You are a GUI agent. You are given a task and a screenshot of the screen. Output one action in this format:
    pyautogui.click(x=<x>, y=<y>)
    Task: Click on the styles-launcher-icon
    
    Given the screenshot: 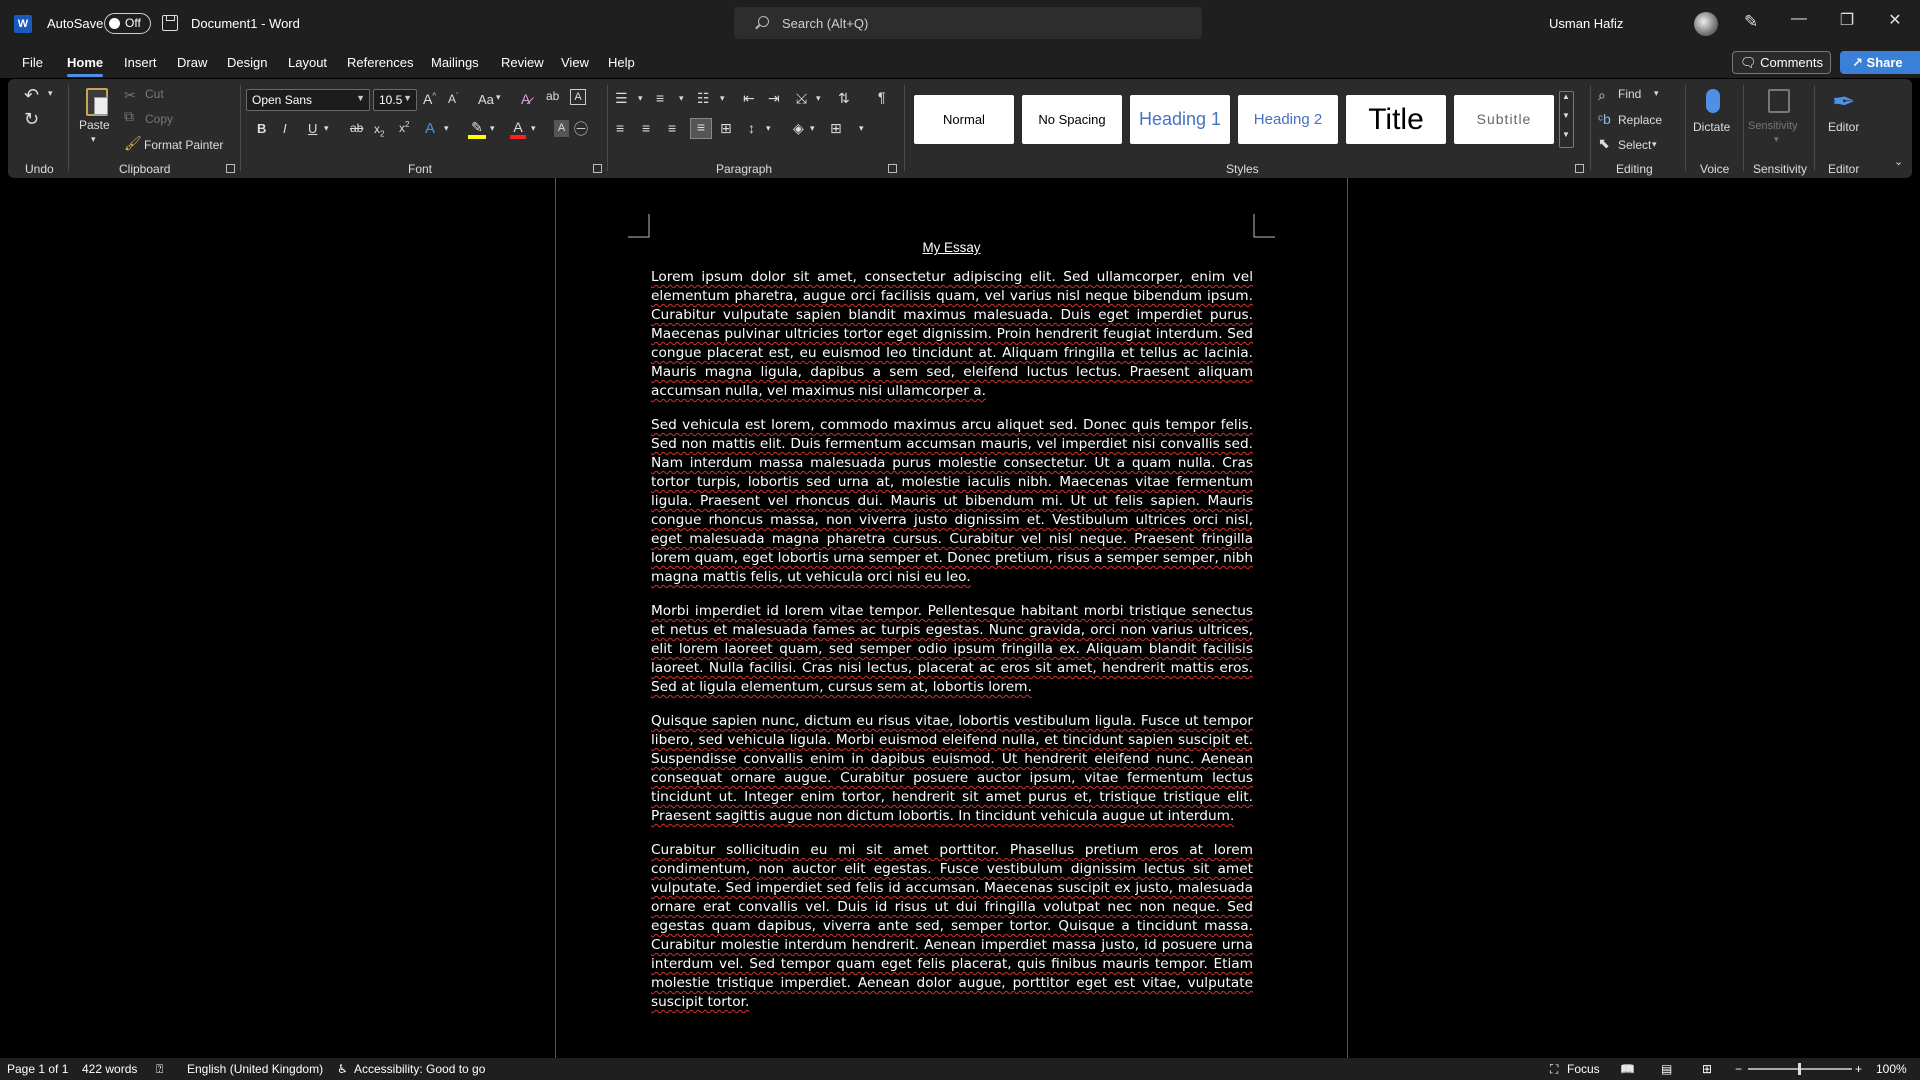 What is the action you would take?
    pyautogui.click(x=1579, y=168)
    